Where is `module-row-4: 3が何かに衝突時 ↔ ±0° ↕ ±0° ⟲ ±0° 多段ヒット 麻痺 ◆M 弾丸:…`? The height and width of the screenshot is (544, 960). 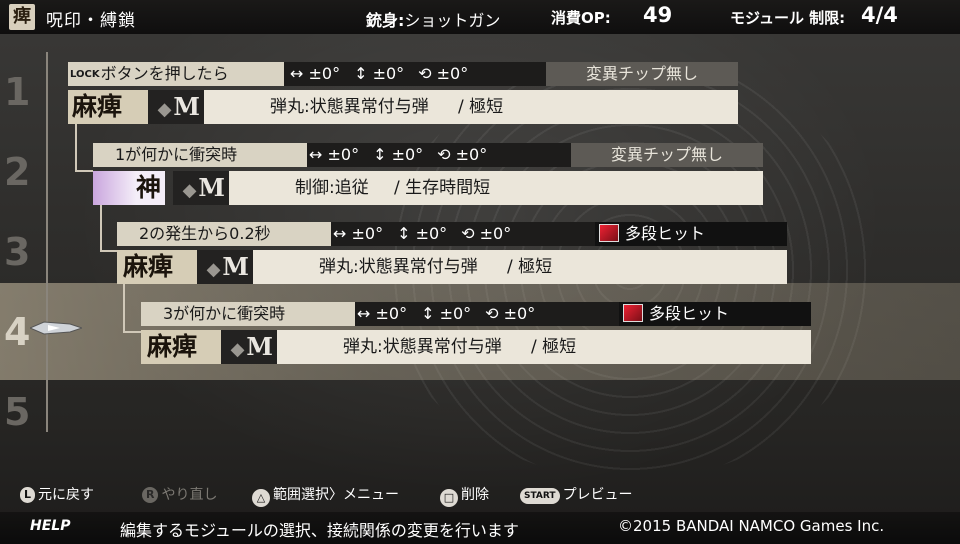 module-row-4: 3が何かに衝突時 ↔ ±0° ↕ ±0° ⟲ ±0° 多段ヒット 麻痺 ◆M 弾丸:… is located at coordinates (476, 333).